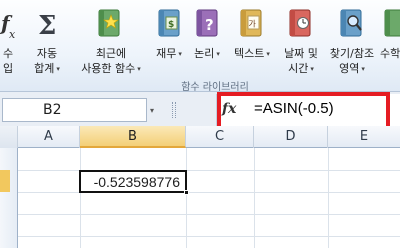 The image size is (400, 248). Describe the element at coordinates (111, 68) in the screenshot. I see `recently-used-label-2: 사용한 함수 ▾` at that location.